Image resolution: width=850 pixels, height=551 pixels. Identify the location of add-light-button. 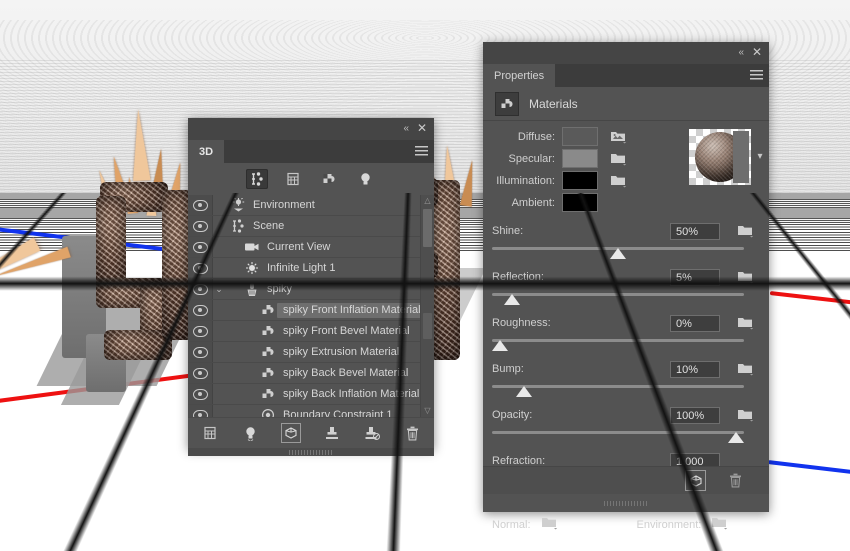
(250, 433).